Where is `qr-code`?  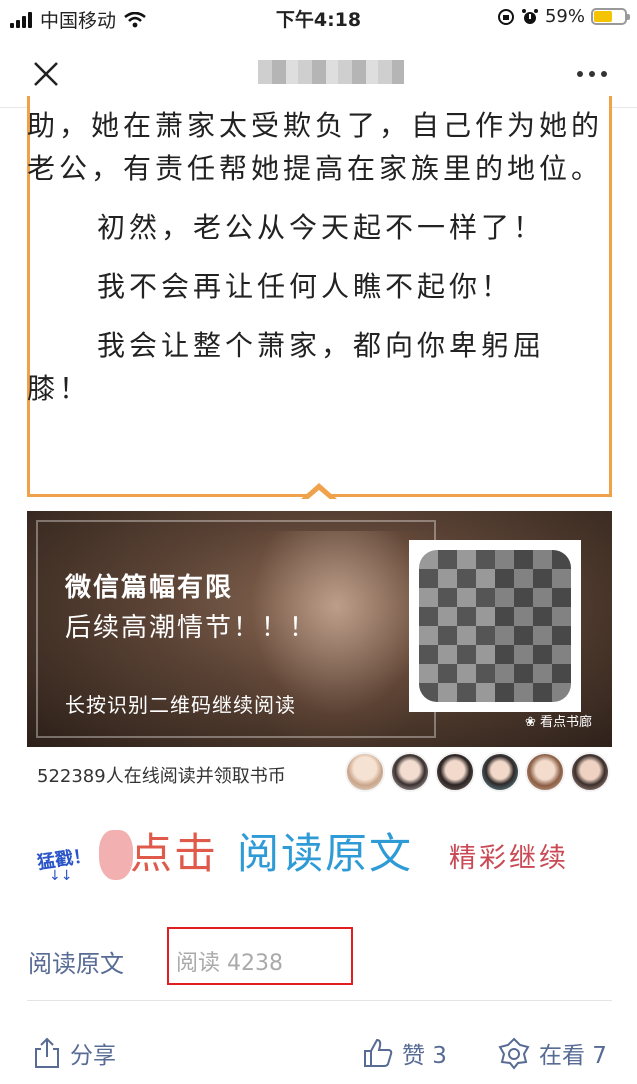 qr-code is located at coordinates (495, 626).